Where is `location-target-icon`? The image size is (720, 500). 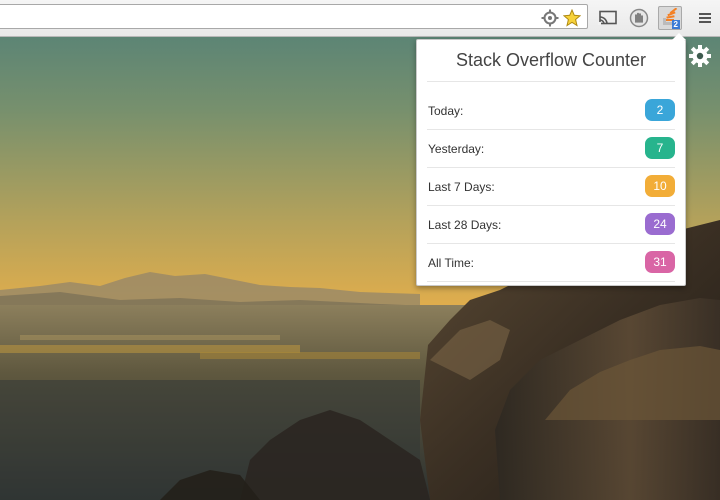 location-target-icon is located at coordinates (550, 18).